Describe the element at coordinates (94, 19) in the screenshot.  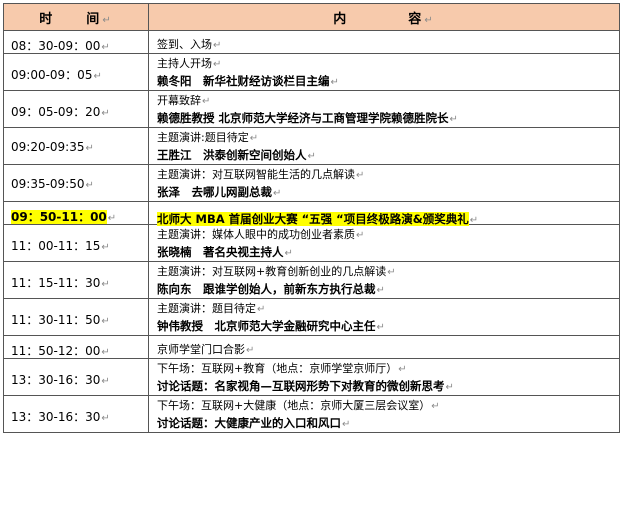
I see `header-time-b: 间` at that location.